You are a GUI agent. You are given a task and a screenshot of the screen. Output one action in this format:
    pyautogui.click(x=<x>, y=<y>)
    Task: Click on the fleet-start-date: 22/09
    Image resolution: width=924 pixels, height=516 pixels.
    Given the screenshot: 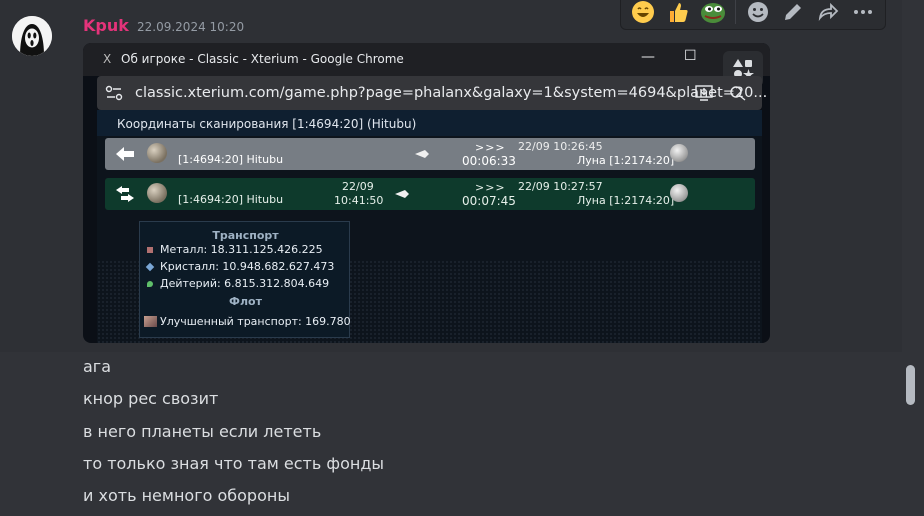 What is the action you would take?
    pyautogui.click(x=358, y=186)
    